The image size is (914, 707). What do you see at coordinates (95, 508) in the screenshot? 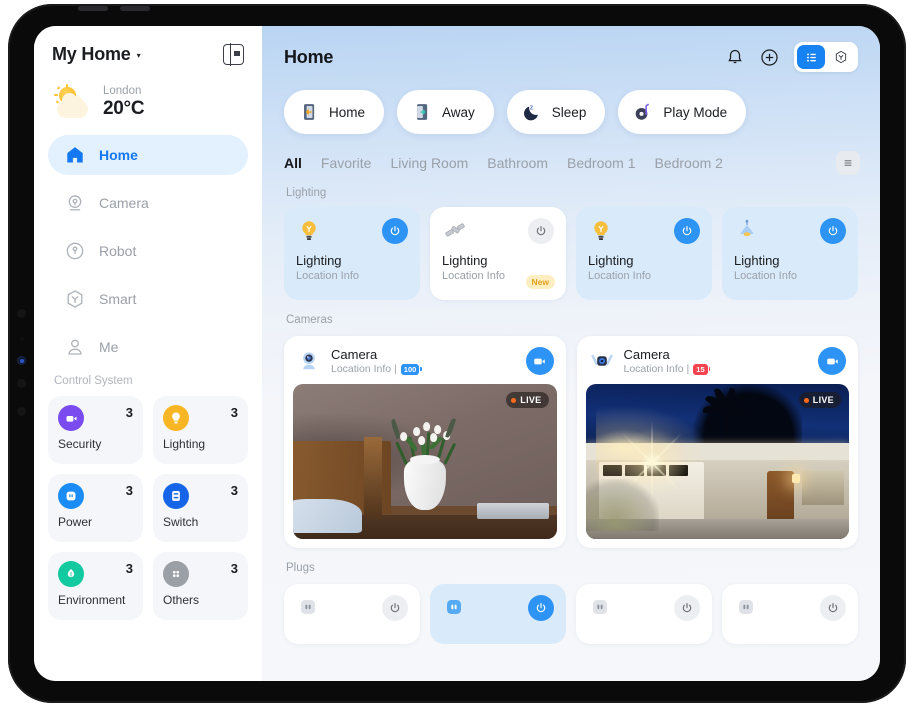
I see `control-tile-power: 3 Power` at bounding box center [95, 508].